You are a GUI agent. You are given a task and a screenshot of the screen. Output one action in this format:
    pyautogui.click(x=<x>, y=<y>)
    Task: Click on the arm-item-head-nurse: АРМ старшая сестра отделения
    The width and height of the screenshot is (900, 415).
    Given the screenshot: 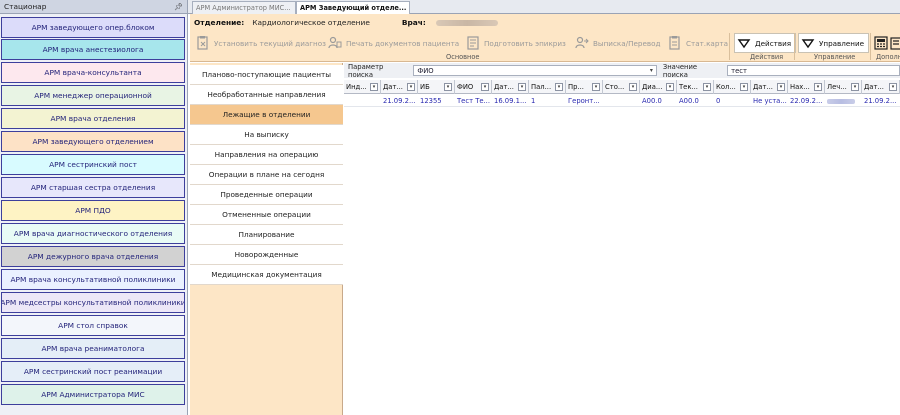 What is the action you would take?
    pyautogui.click(x=93, y=187)
    